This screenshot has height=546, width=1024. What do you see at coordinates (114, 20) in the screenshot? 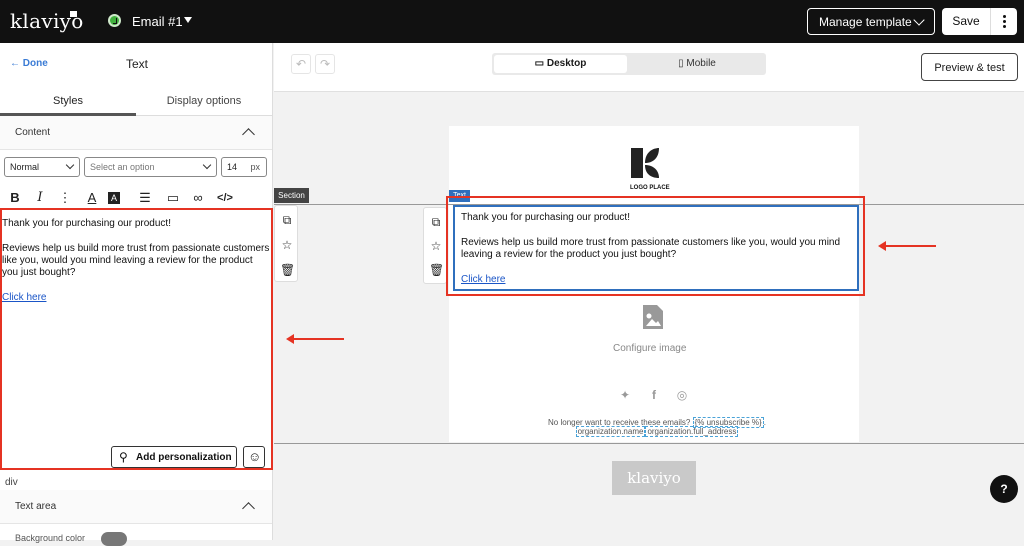
I see `status-live-icon` at bounding box center [114, 20].